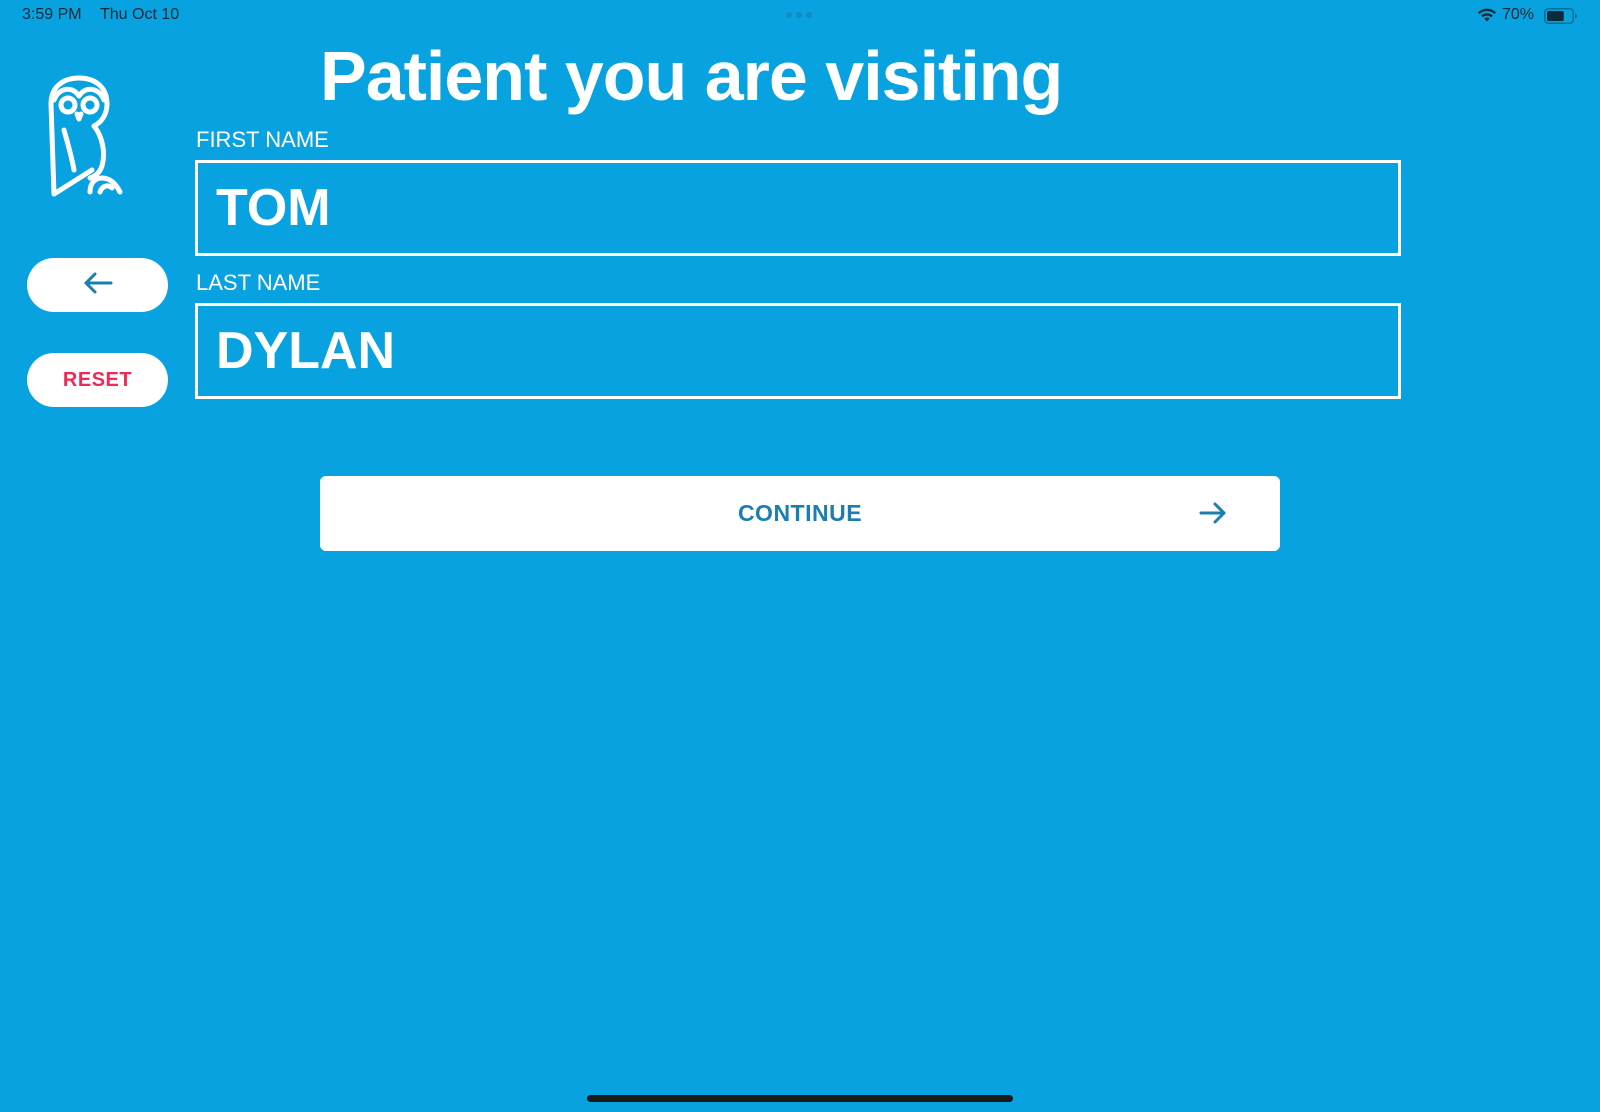 The image size is (1600, 1112). Describe the element at coordinates (262, 139) in the screenshot. I see `first-name-label: FIRST NAME` at that location.